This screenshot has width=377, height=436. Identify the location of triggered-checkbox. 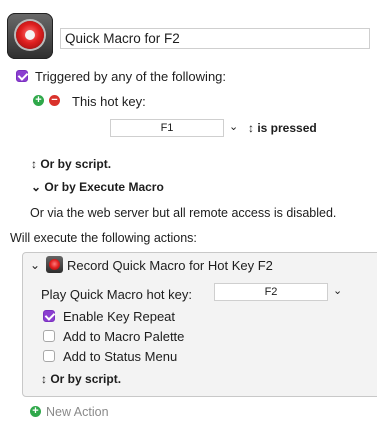
(22, 76).